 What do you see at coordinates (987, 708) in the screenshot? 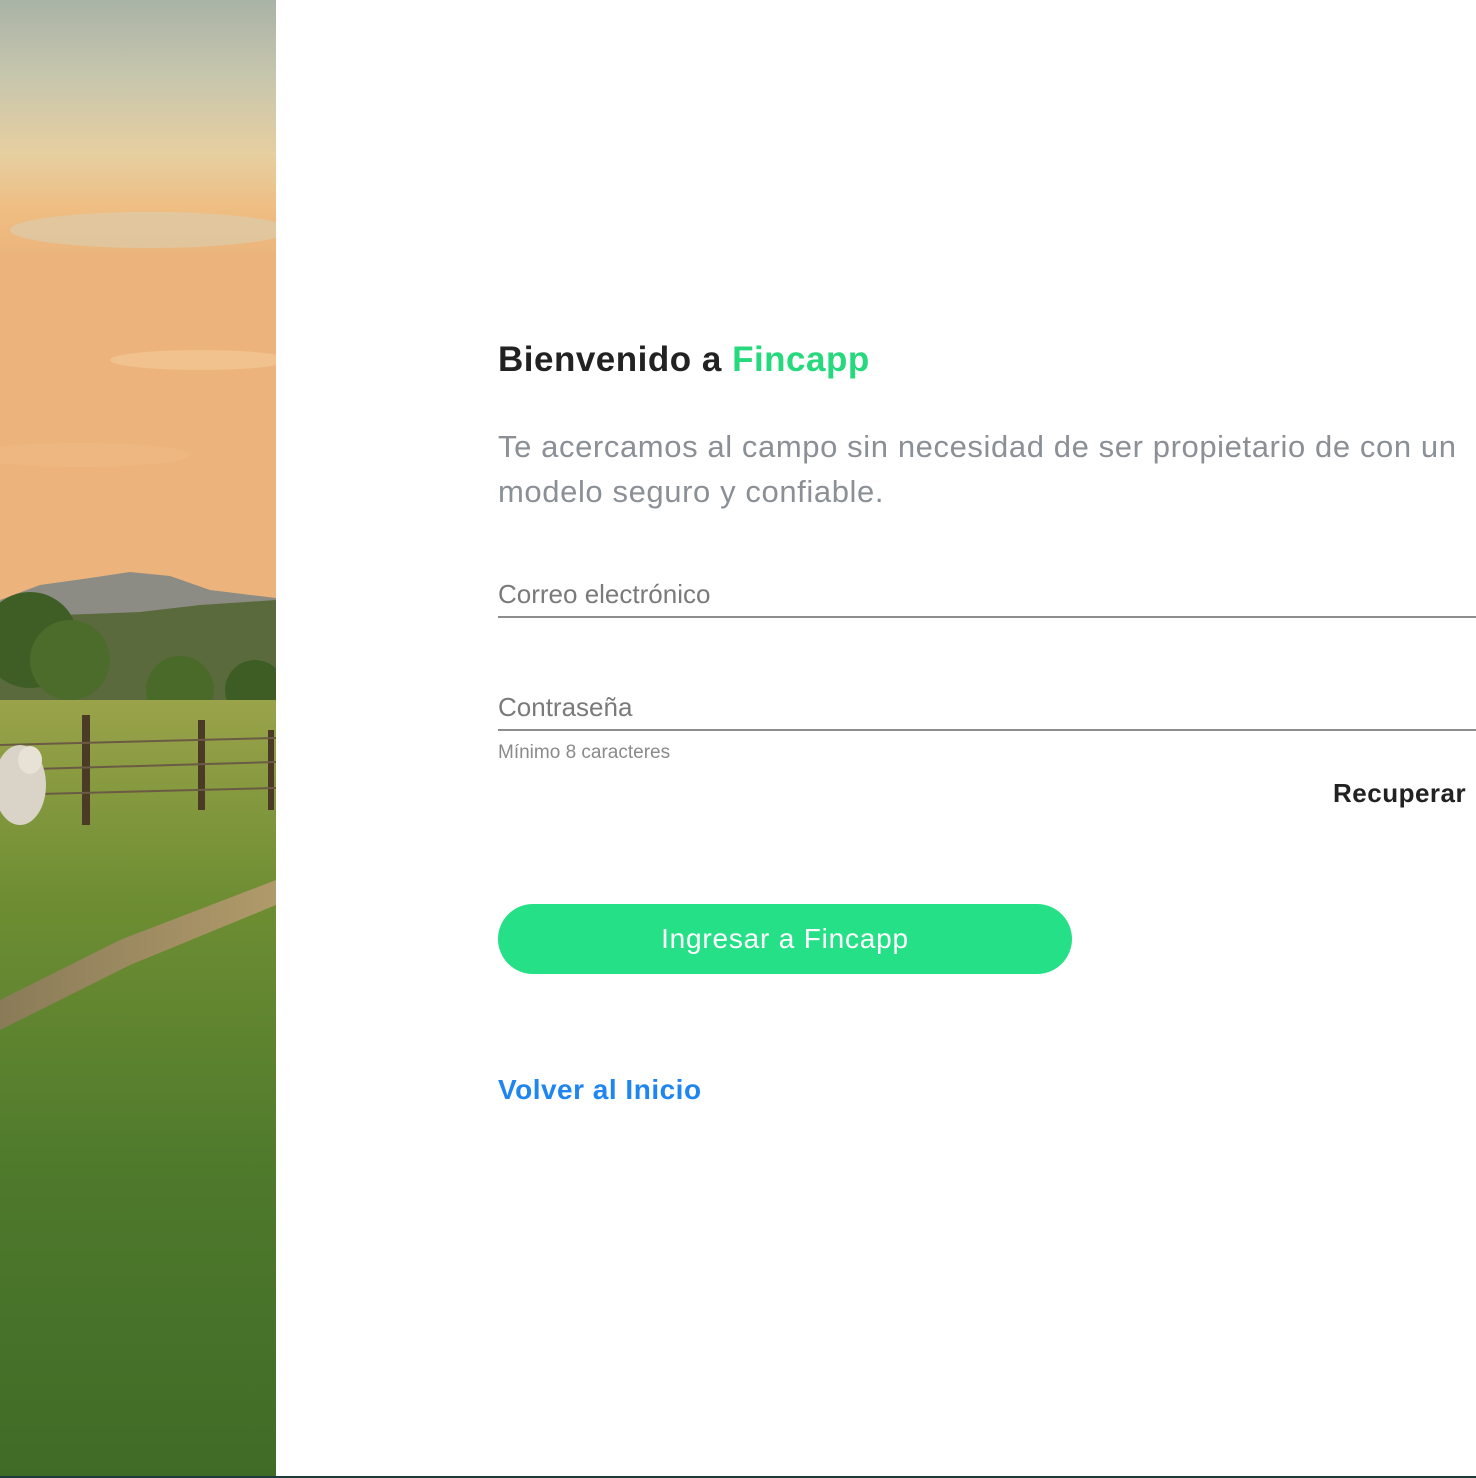
I see `password-field` at bounding box center [987, 708].